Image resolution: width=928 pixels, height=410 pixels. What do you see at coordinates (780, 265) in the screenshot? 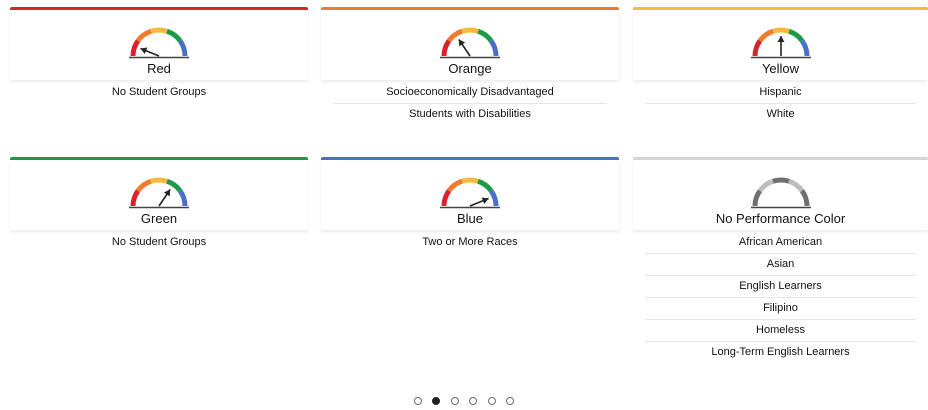
I see `student-group-item: Asian` at bounding box center [780, 265].